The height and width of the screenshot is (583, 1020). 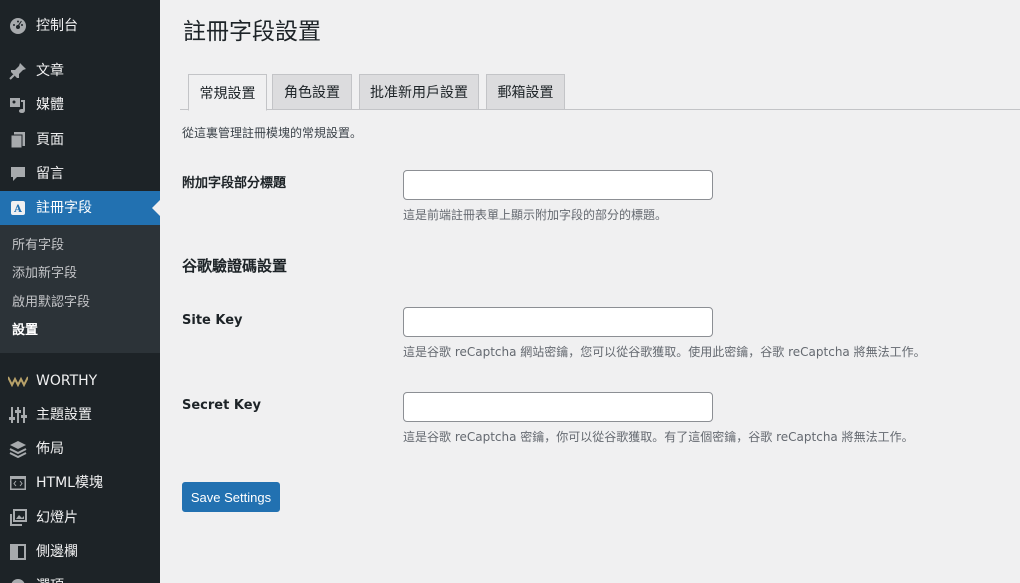 I want to click on menu-item-posts: 文章, so click(x=80, y=71).